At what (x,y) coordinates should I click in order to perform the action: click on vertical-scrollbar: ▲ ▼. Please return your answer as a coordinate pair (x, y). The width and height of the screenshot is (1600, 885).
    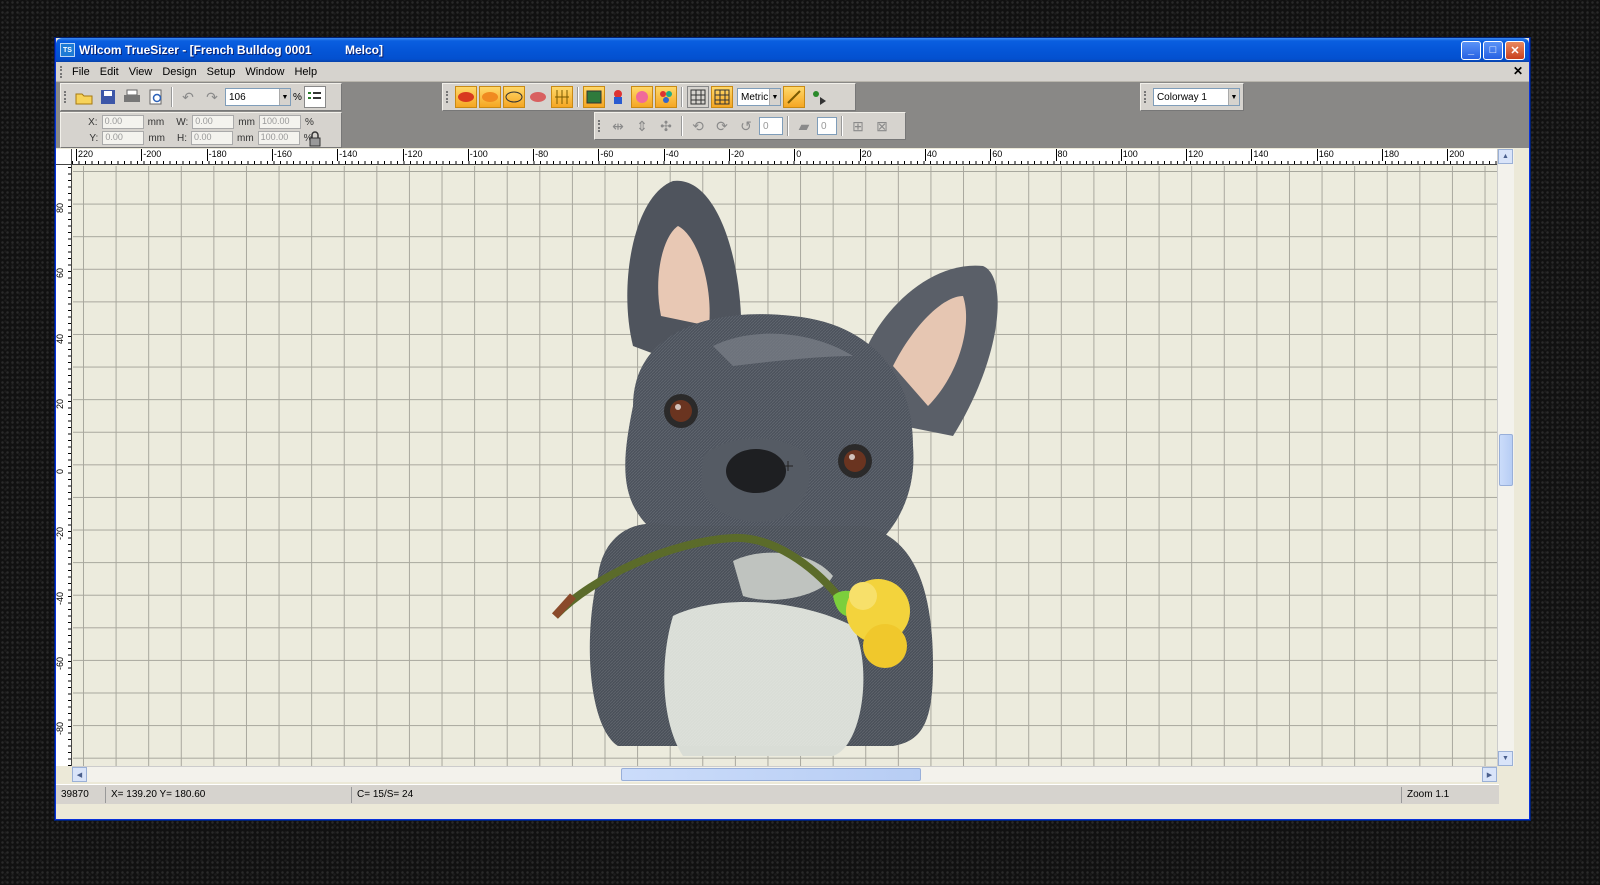
    Looking at the image, I should click on (1505, 457).